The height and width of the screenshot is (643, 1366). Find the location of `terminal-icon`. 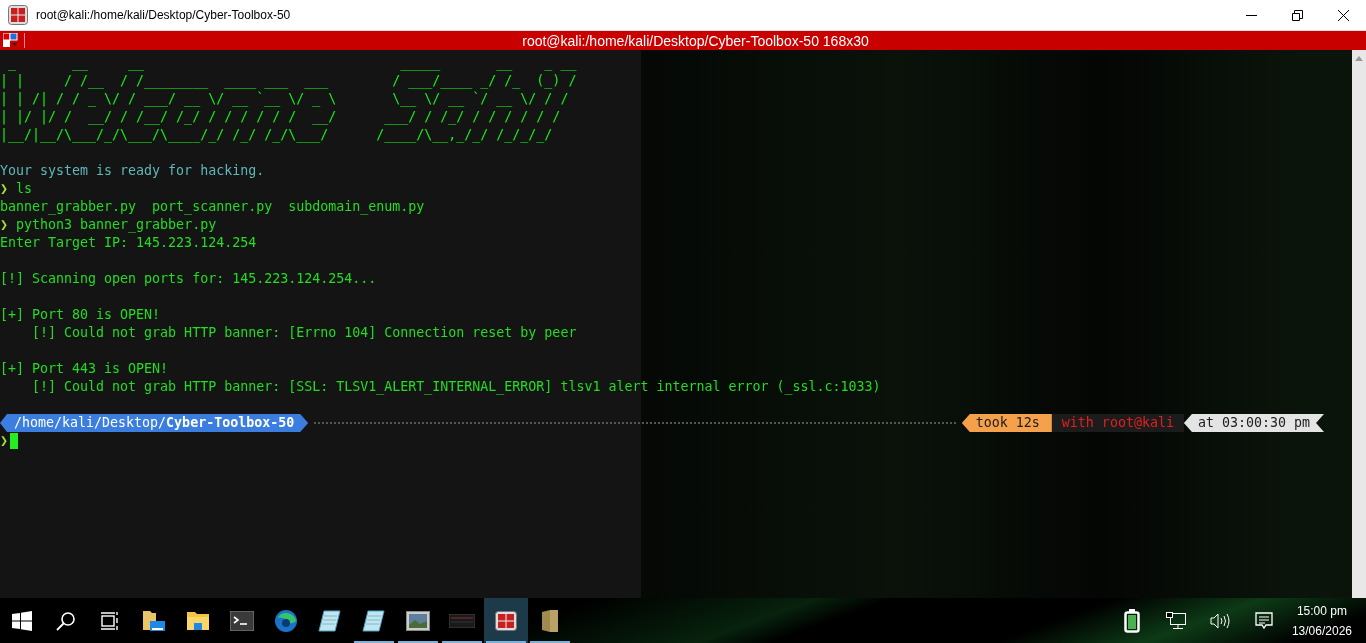

terminal-icon is located at coordinates (242, 620).